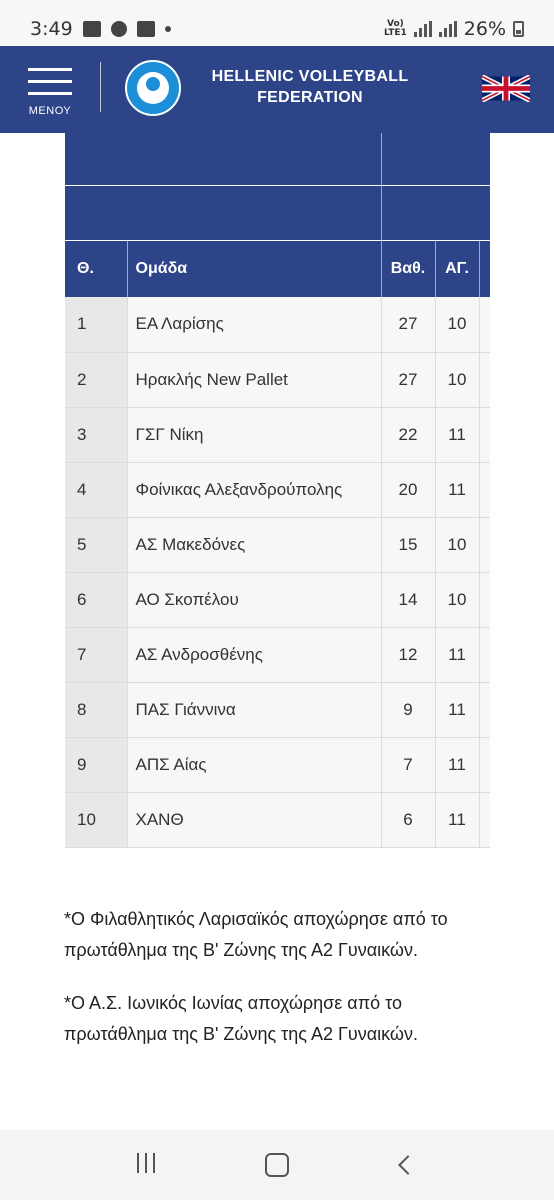 Image resolution: width=554 pixels, height=1200 pixels. I want to click on cell-position: 8, so click(96, 710).